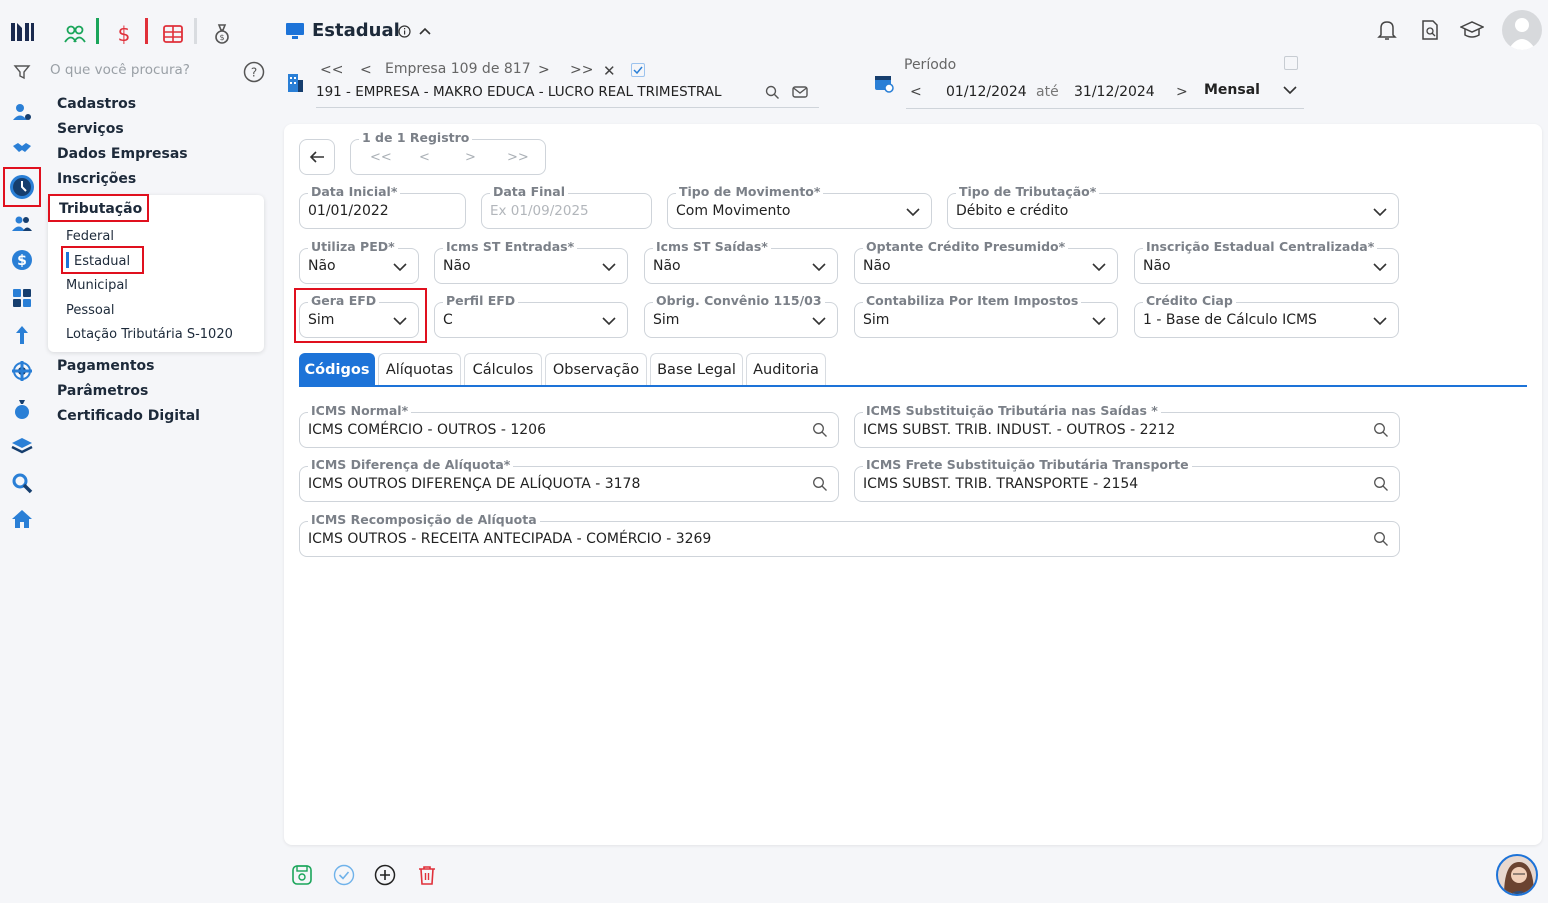 The height and width of the screenshot is (903, 1548). I want to click on first-company-button: <<, so click(331, 70).